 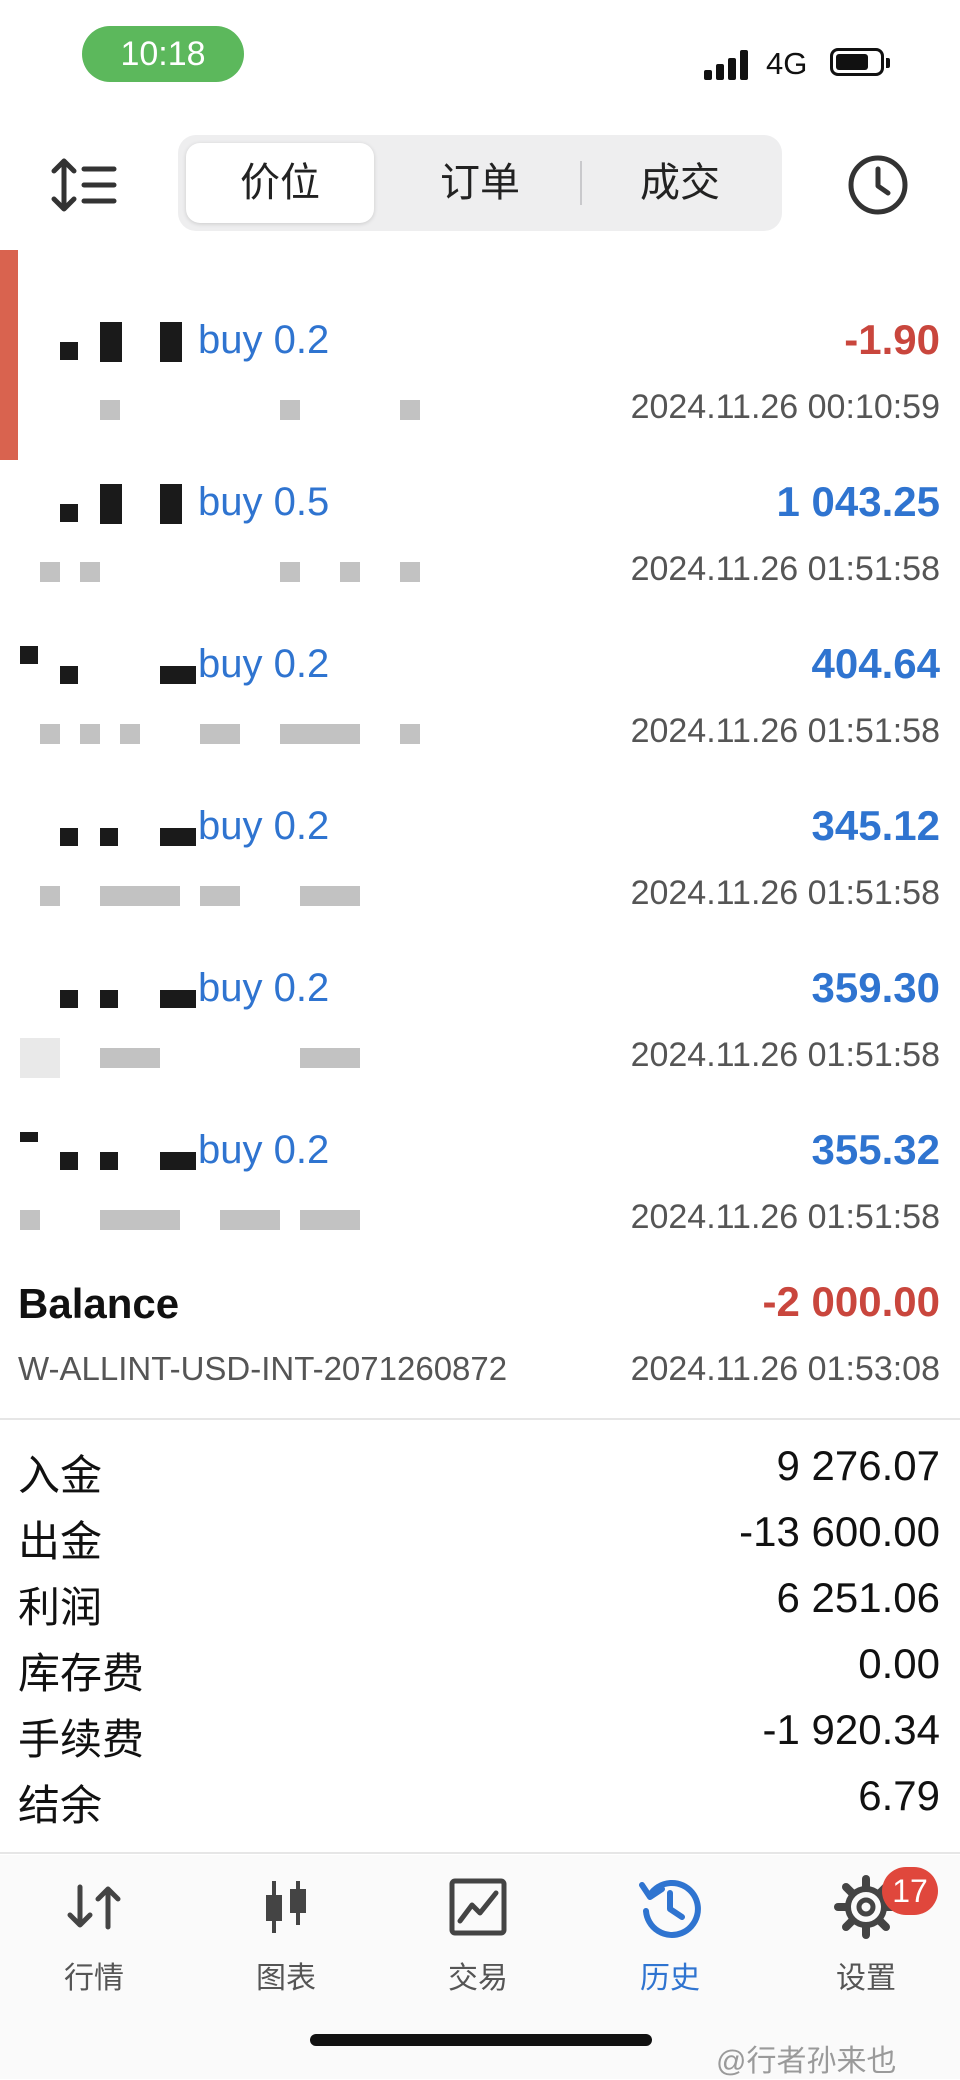 I want to click on header: 价位 订单 成交, so click(x=480, y=190).